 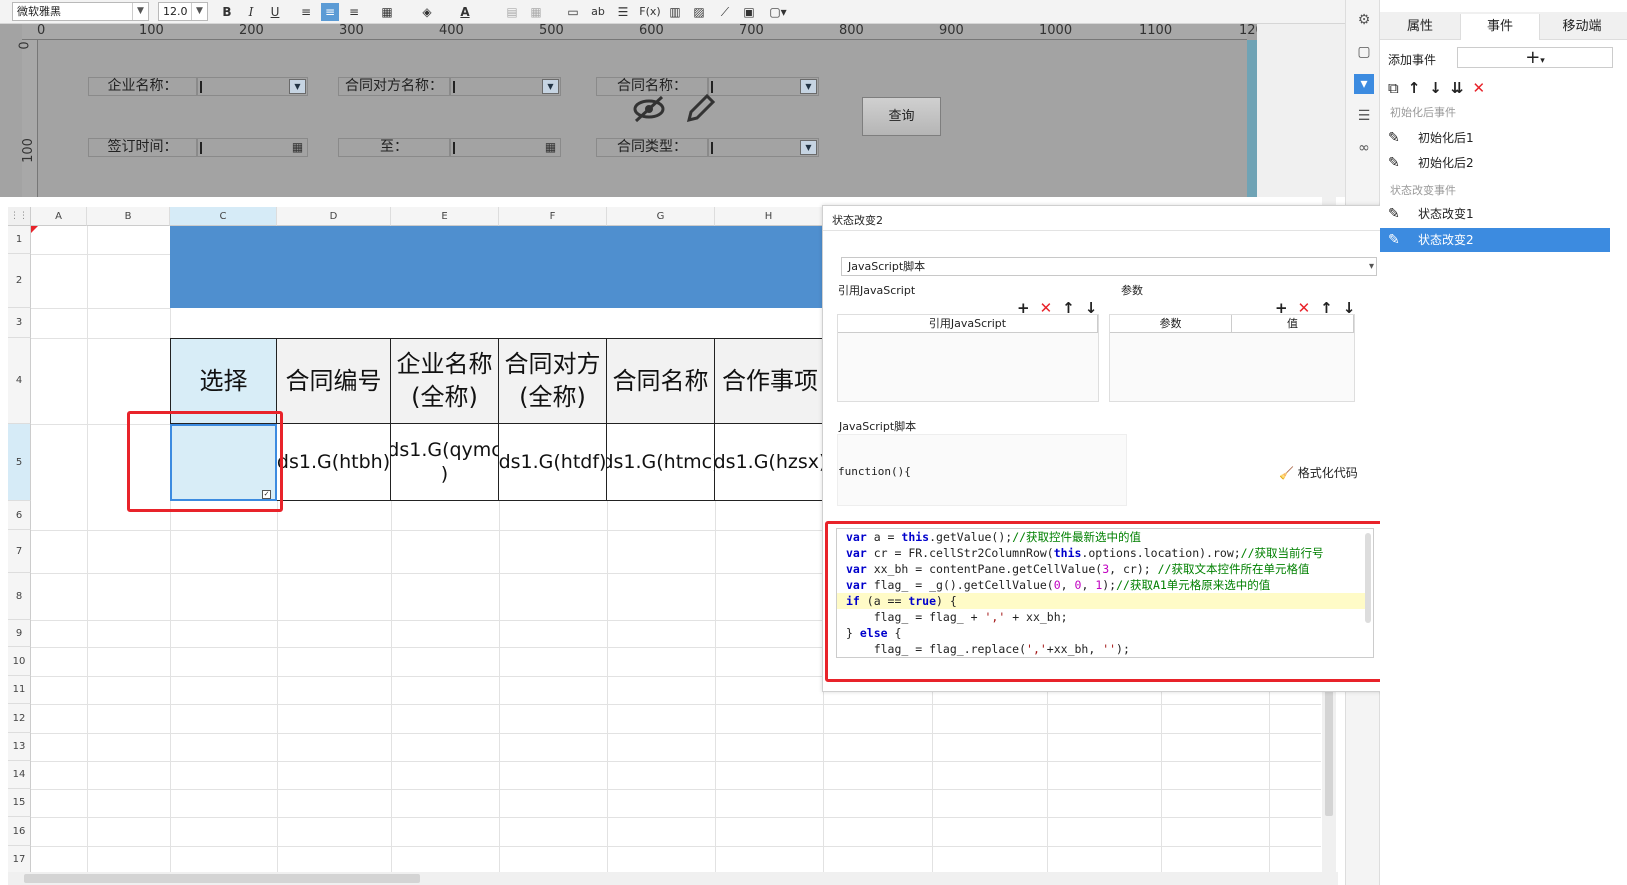 What do you see at coordinates (19, 216) in the screenshot?
I see `select-all-corner: ⋮⋮` at bounding box center [19, 216].